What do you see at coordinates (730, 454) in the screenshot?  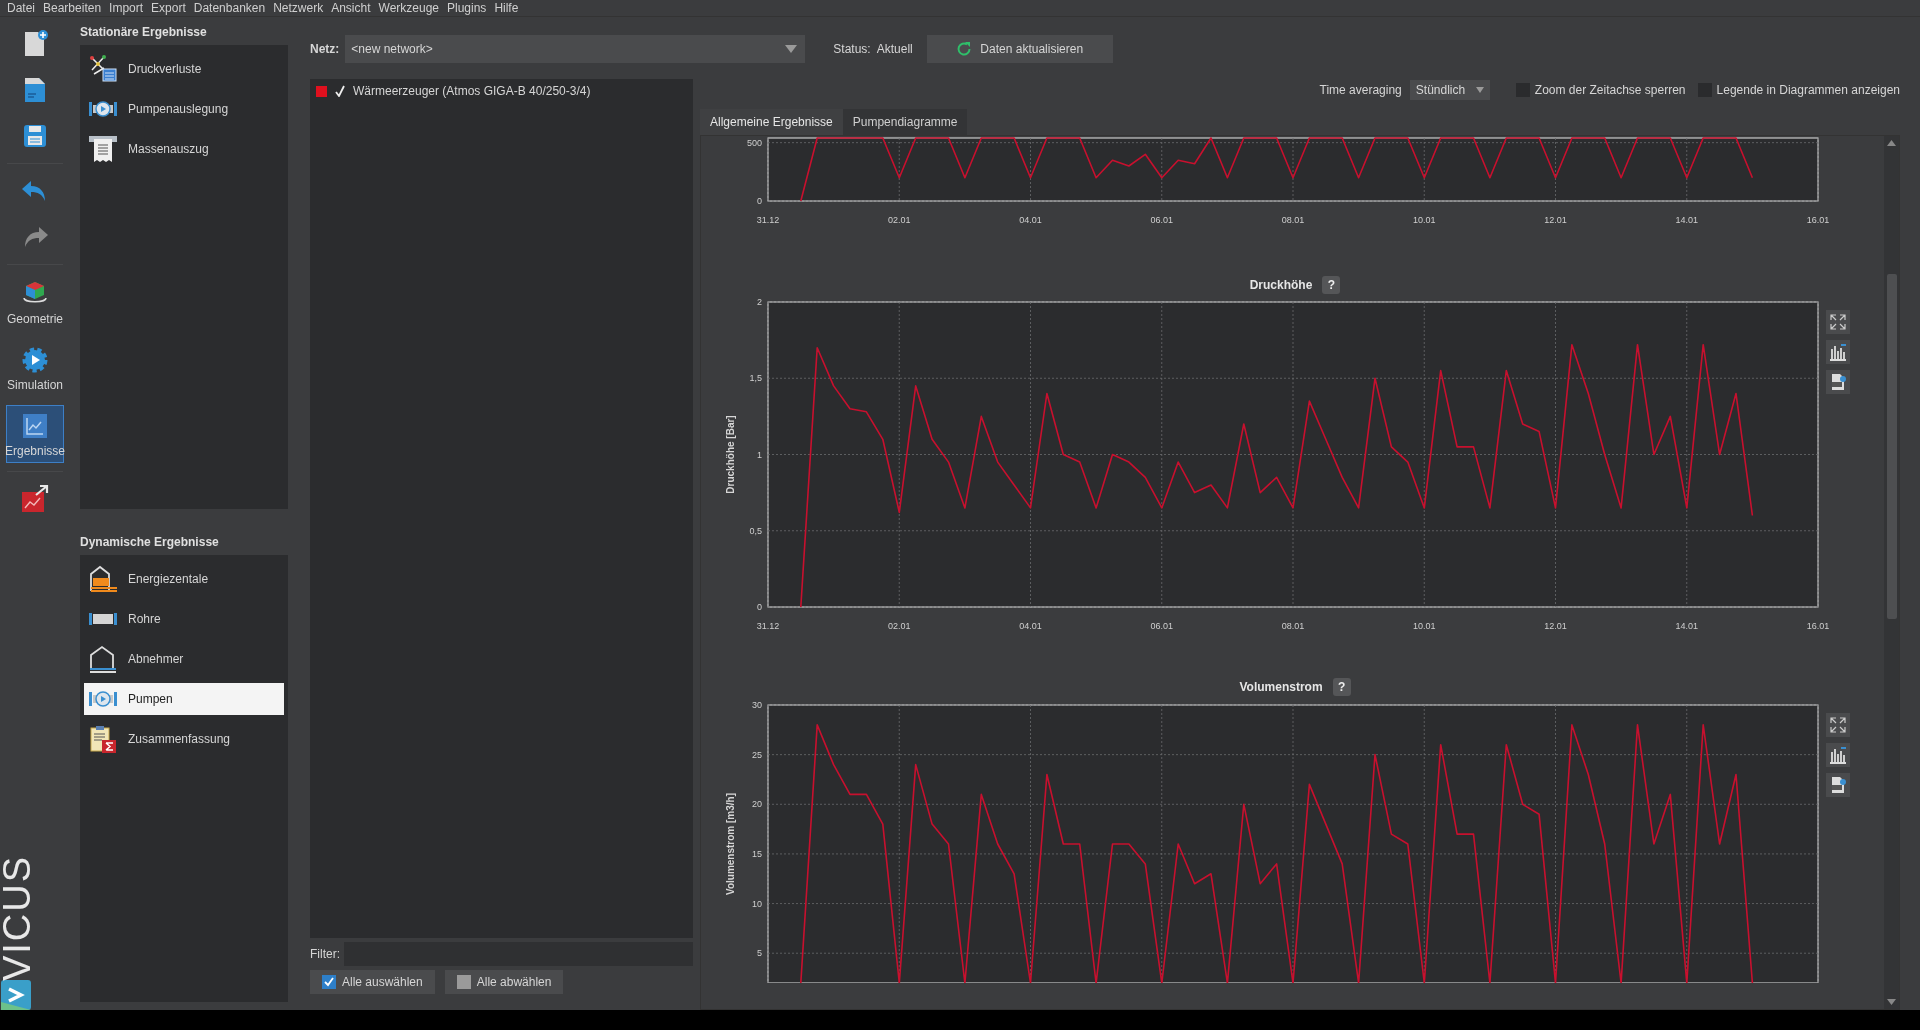 I see `axis-title: Druckhöhe [Bar]` at bounding box center [730, 454].